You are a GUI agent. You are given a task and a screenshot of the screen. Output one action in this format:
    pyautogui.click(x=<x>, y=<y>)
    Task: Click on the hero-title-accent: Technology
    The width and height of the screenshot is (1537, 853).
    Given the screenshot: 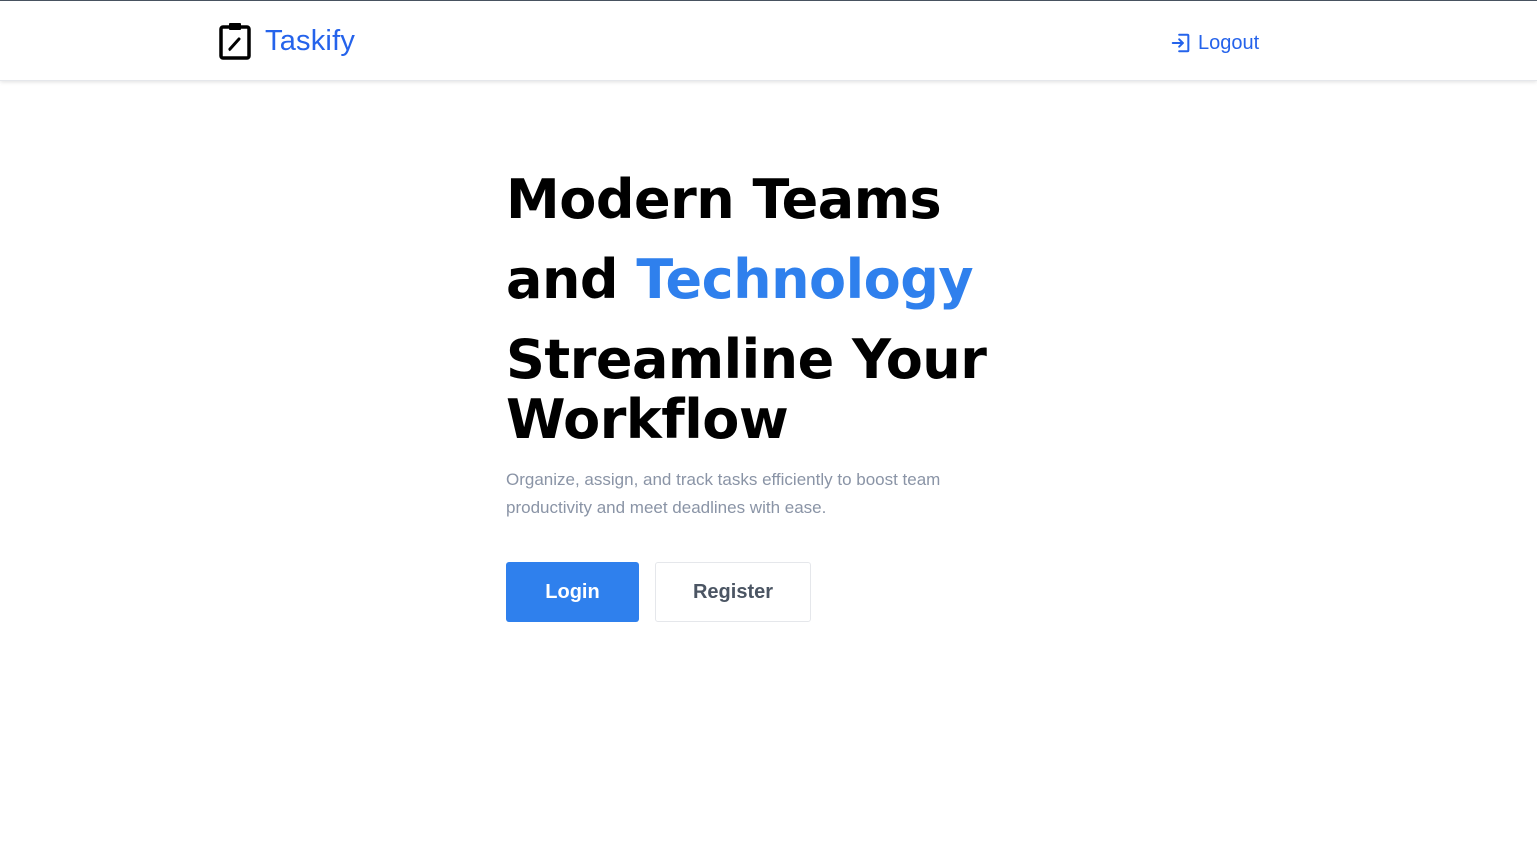 What is the action you would take?
    pyautogui.click(x=805, y=279)
    